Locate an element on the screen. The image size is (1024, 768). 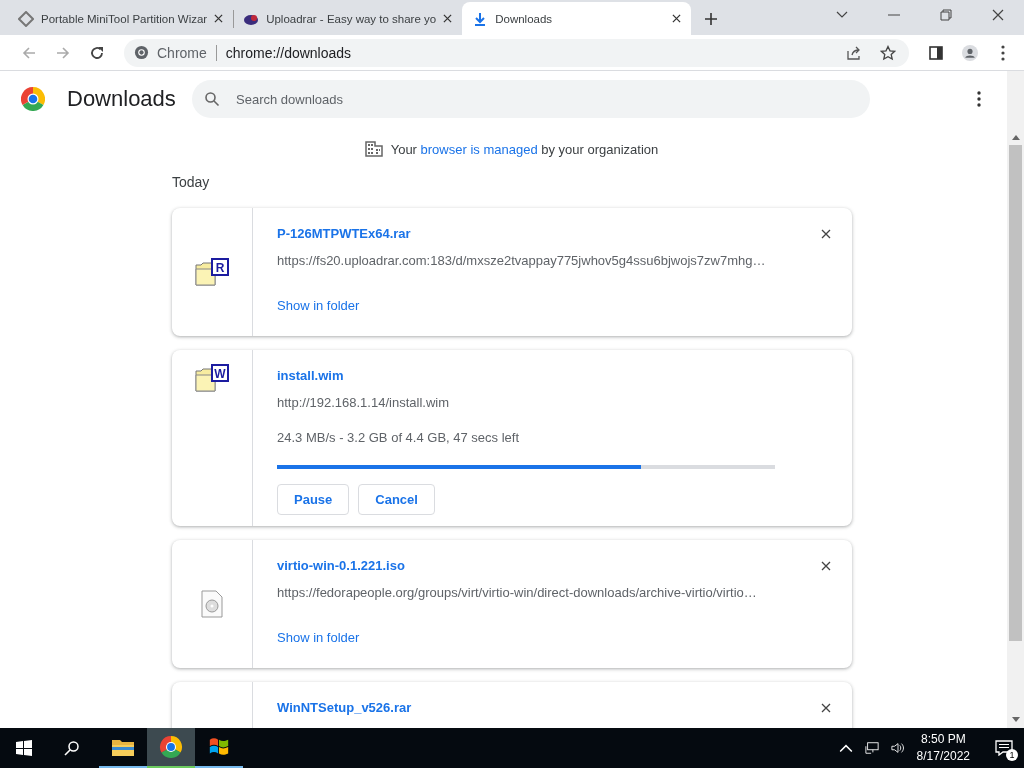
file-name-link: virtio-win-0.1.221.iso is located at coordinates (341, 565).